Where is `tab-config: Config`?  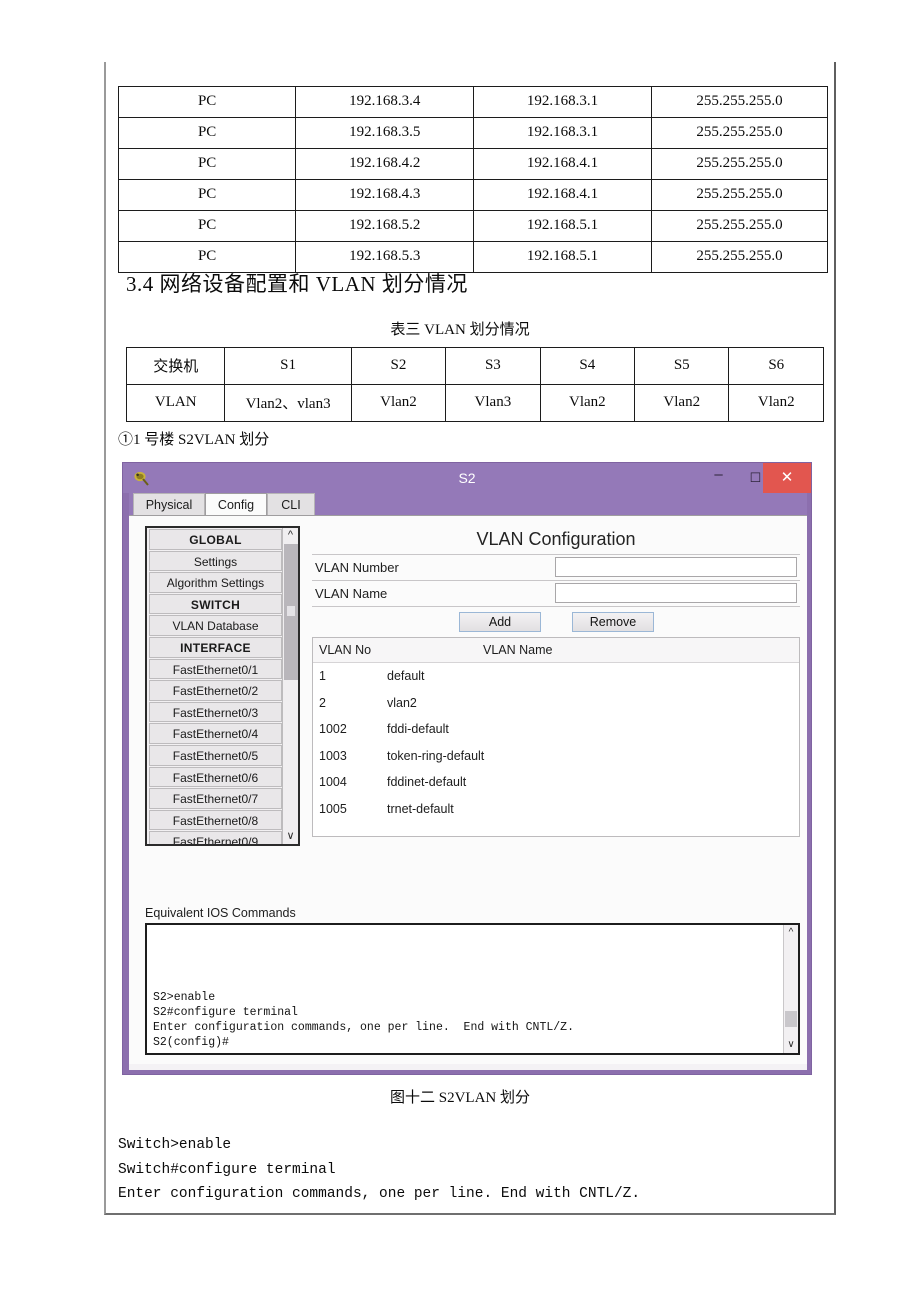 tab-config: Config is located at coordinates (236, 504).